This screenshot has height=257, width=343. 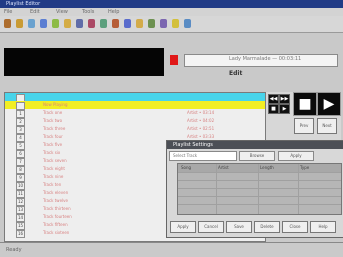 What do you see at coordinates (67, 23) in the screenshot?
I see `folder-icon` at bounding box center [67, 23].